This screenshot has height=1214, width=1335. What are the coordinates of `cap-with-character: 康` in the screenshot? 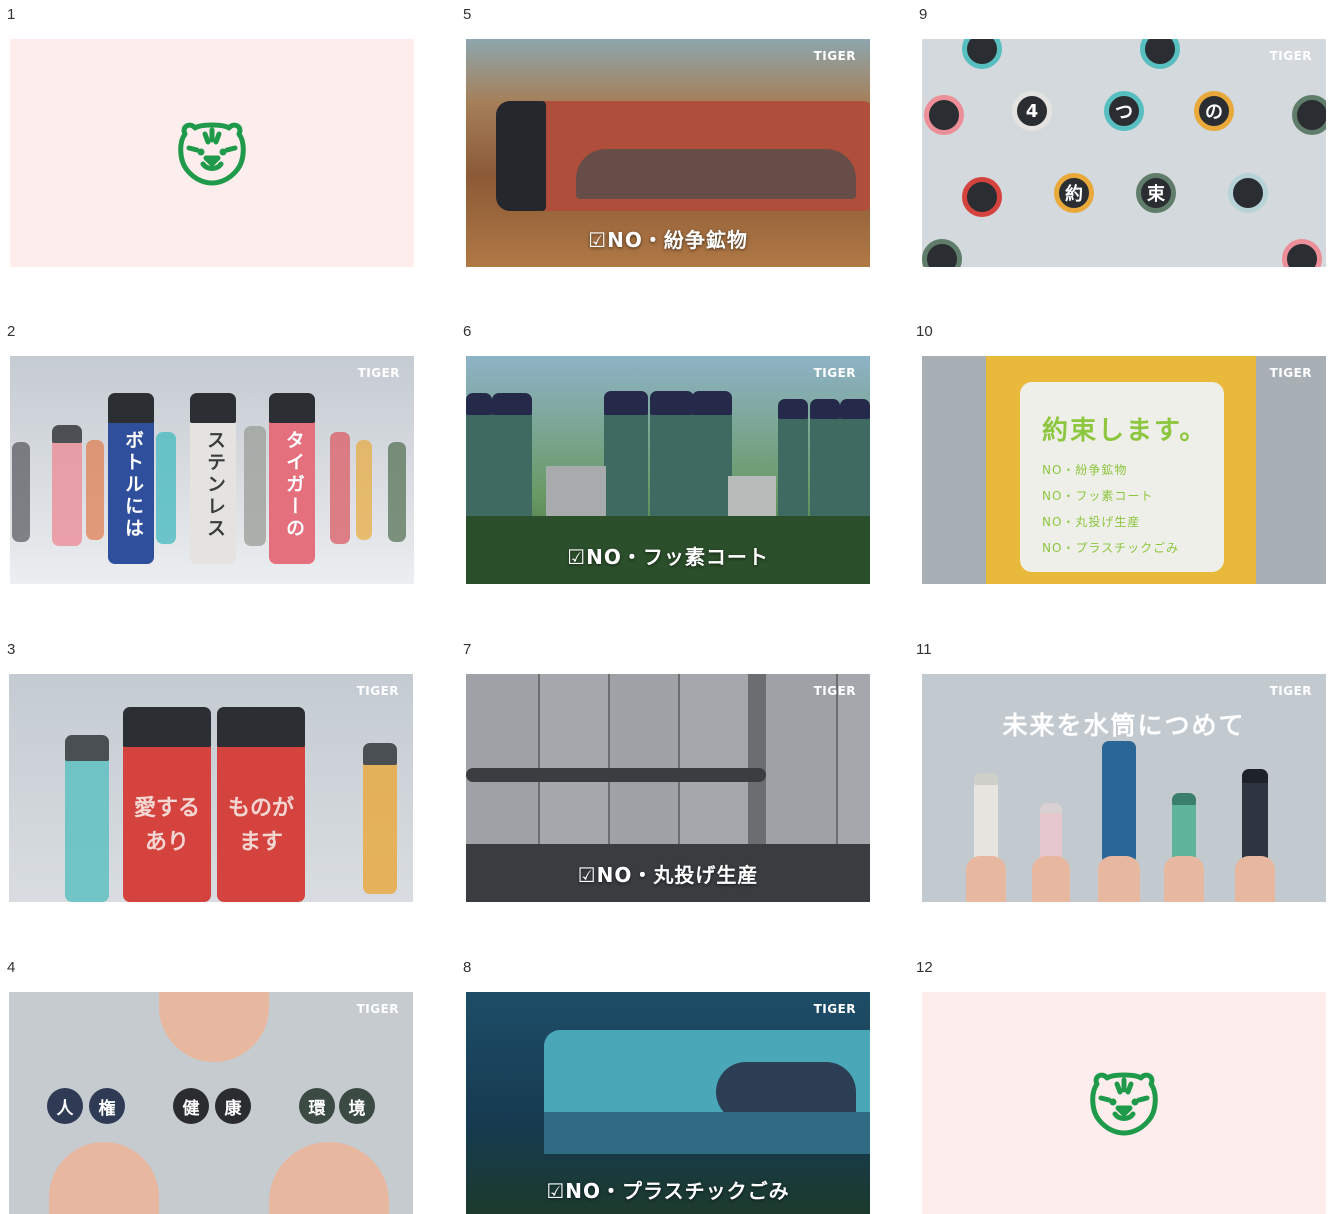 It's located at (233, 1106).